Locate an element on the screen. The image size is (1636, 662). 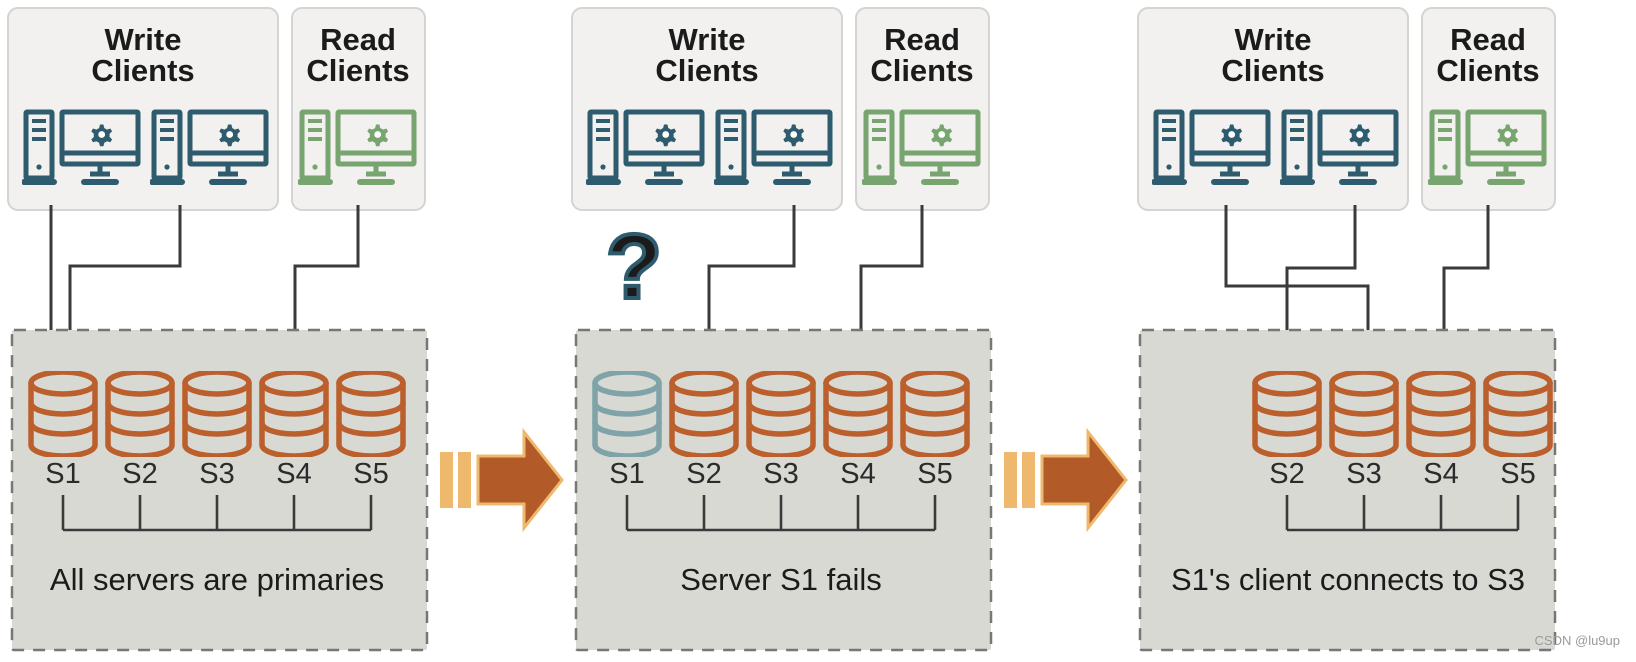
panel-1-server-label-S2: S2 is located at coordinates (139, 474).